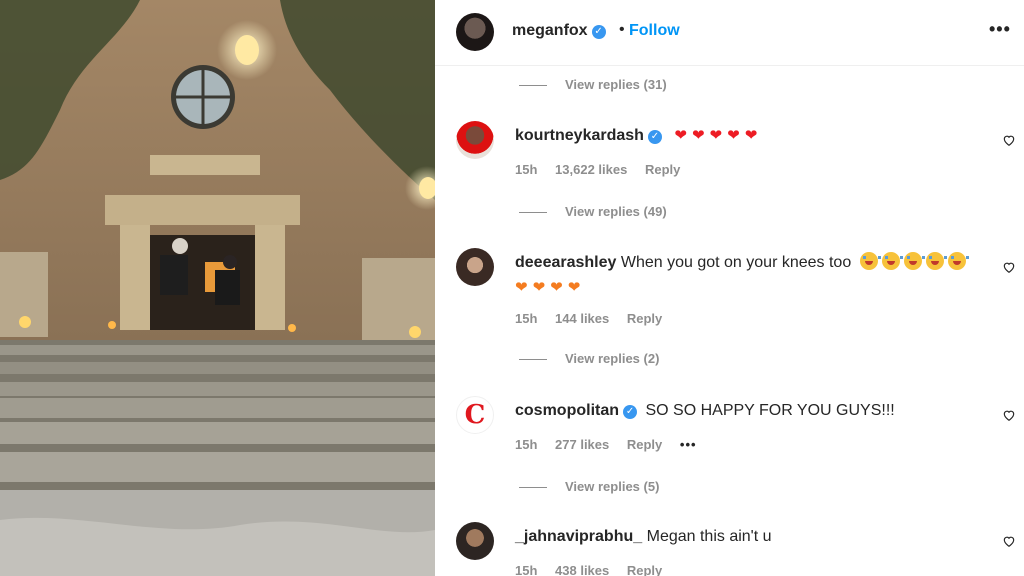 The width and height of the screenshot is (1024, 576). I want to click on view-replies-label: View replies (5), so click(612, 486).